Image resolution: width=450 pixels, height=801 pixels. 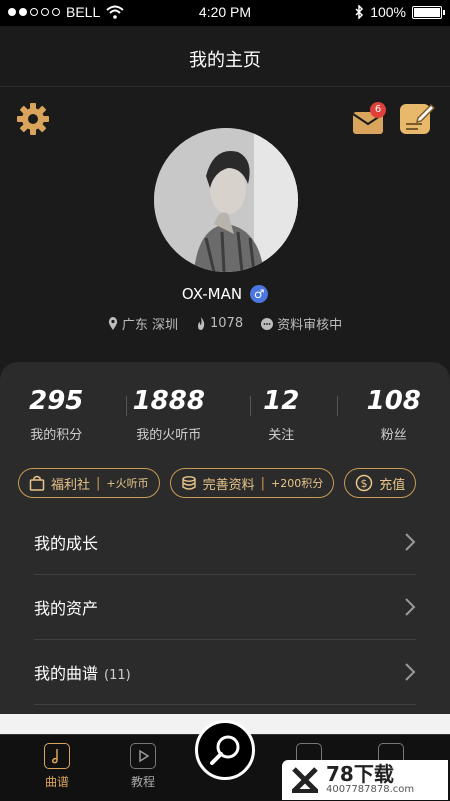 What do you see at coordinates (37, 483) in the screenshot?
I see `bag-icon` at bounding box center [37, 483].